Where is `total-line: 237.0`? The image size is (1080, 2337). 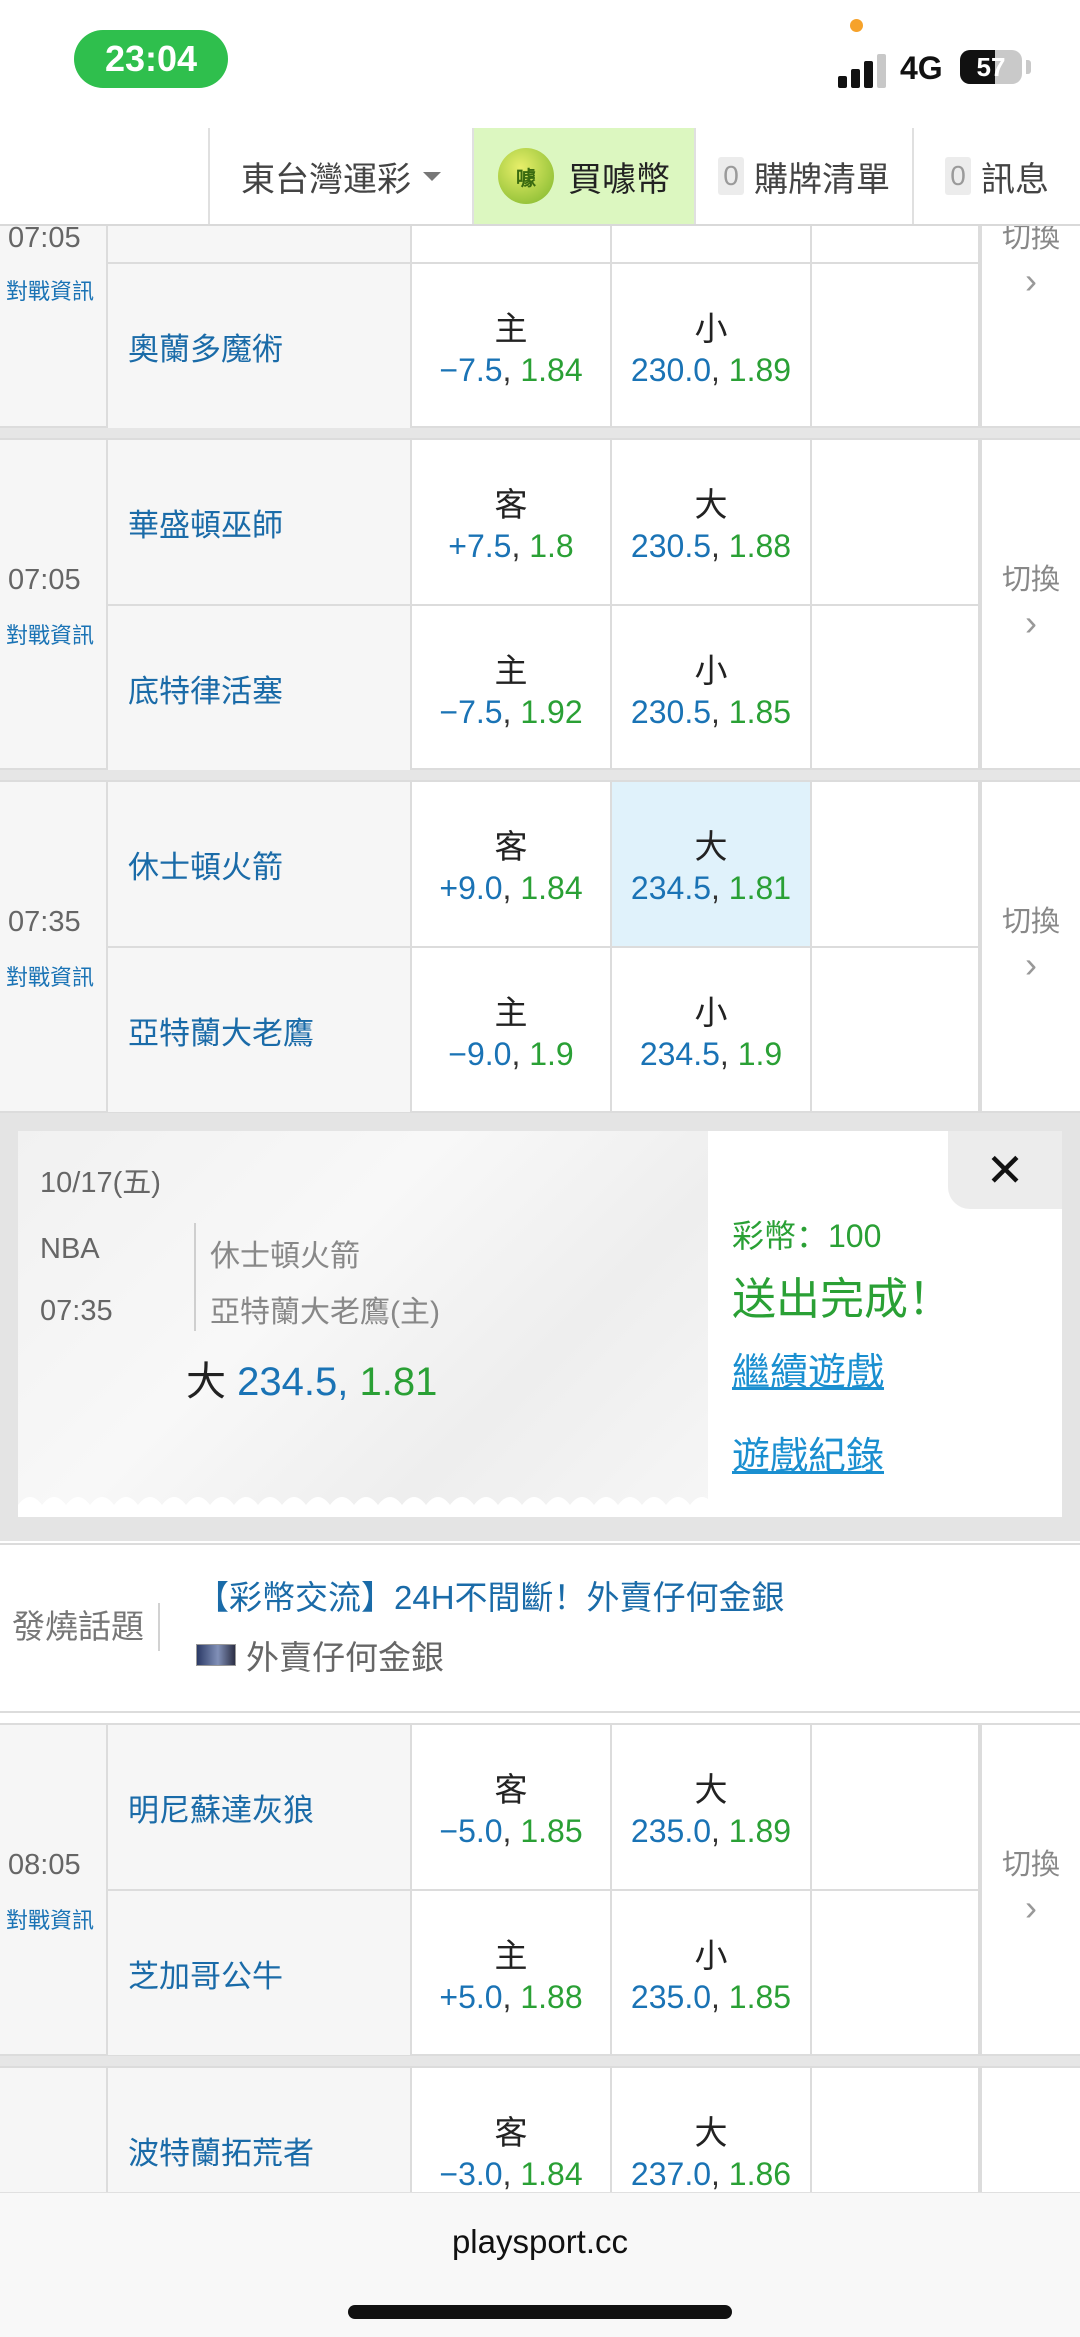 total-line: 237.0 is located at coordinates (670, 2174).